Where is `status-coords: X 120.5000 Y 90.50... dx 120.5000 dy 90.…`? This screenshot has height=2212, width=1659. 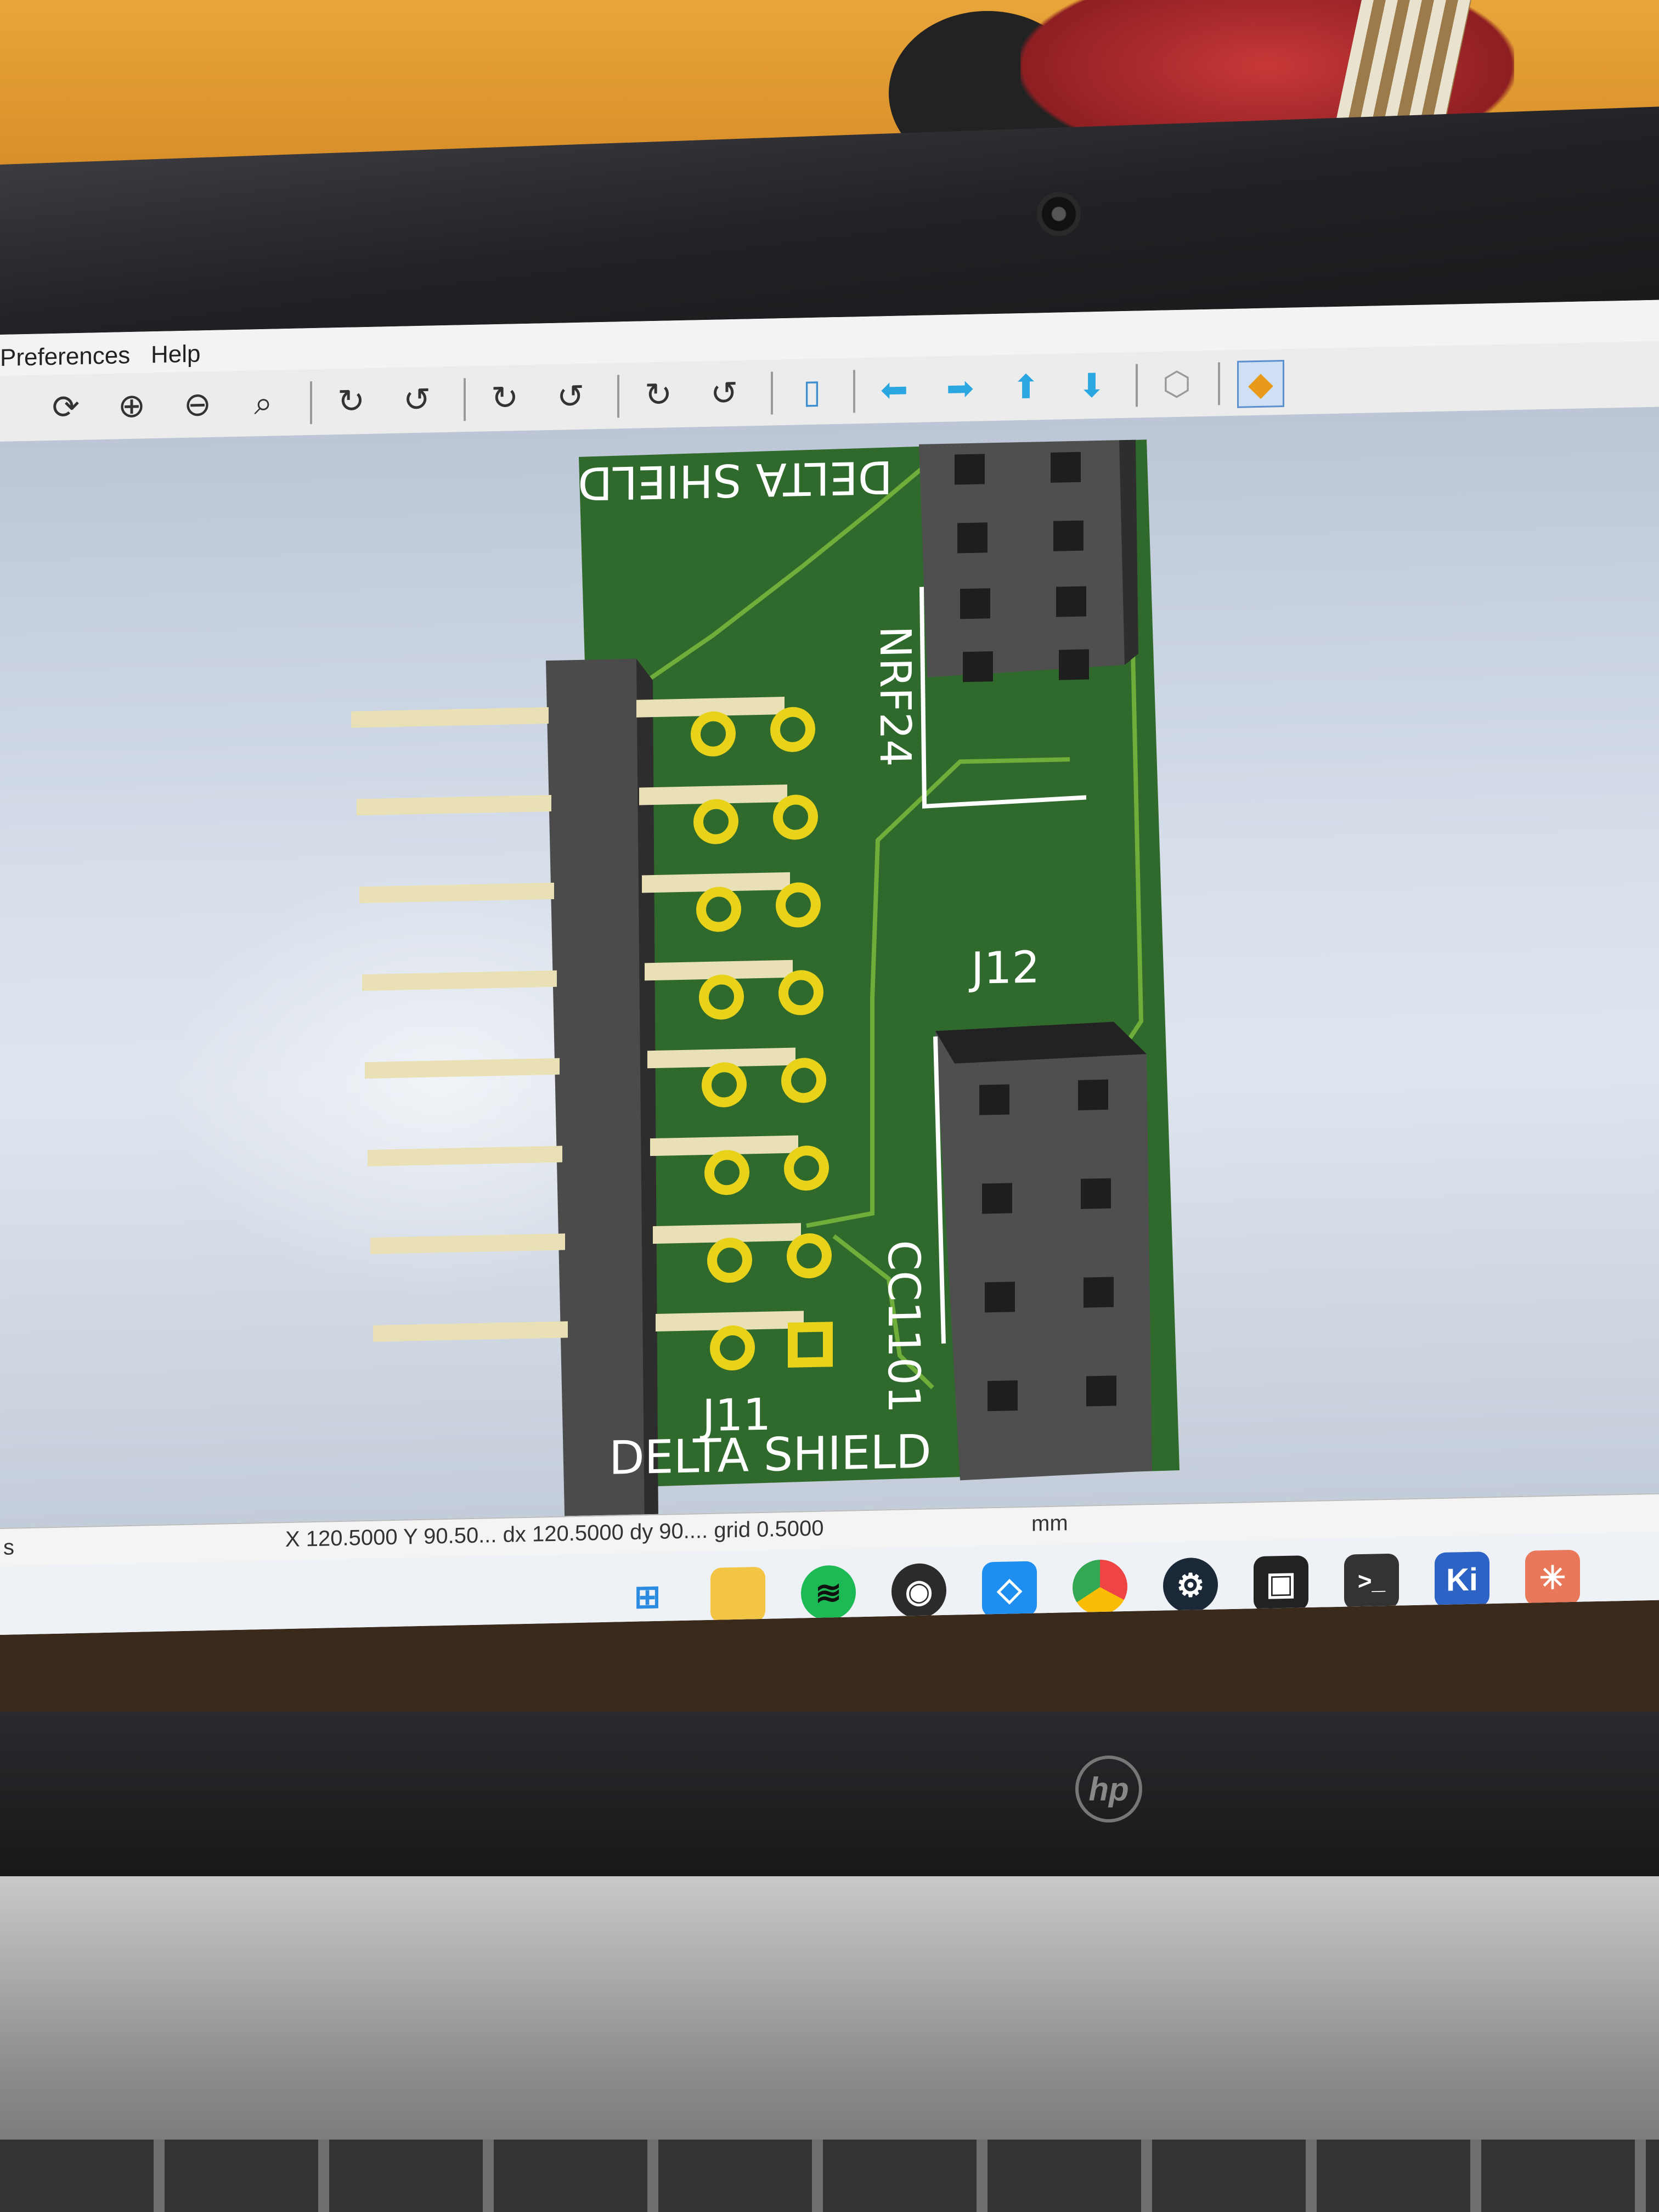 status-coords: X 120.5000 Y 90.50... dx 120.5000 dy 90.… is located at coordinates (554, 1534).